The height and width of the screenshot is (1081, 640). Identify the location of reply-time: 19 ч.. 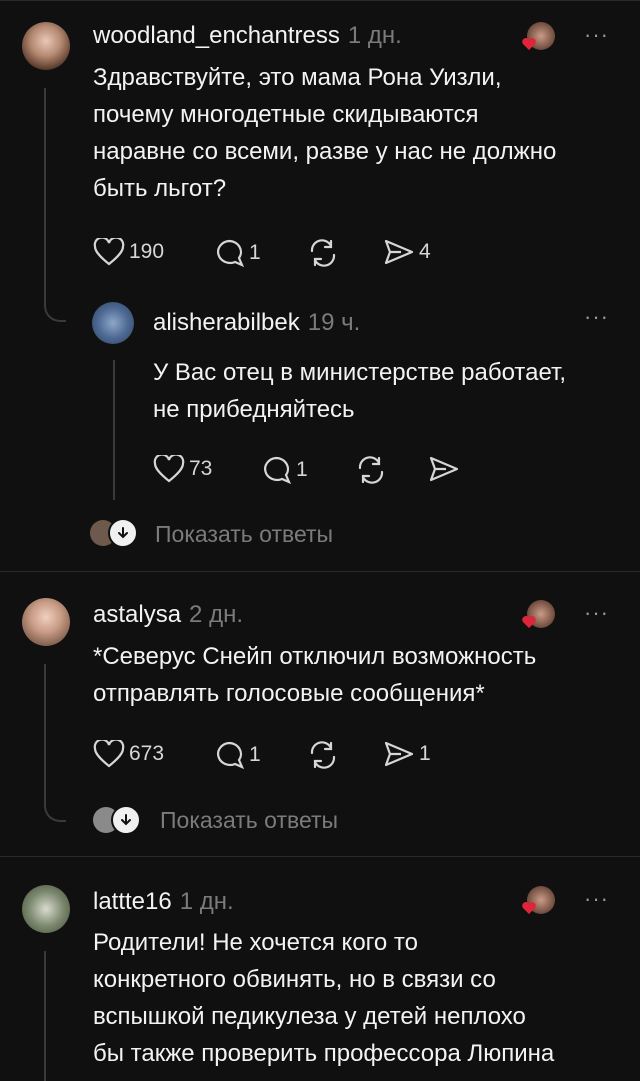
(334, 322).